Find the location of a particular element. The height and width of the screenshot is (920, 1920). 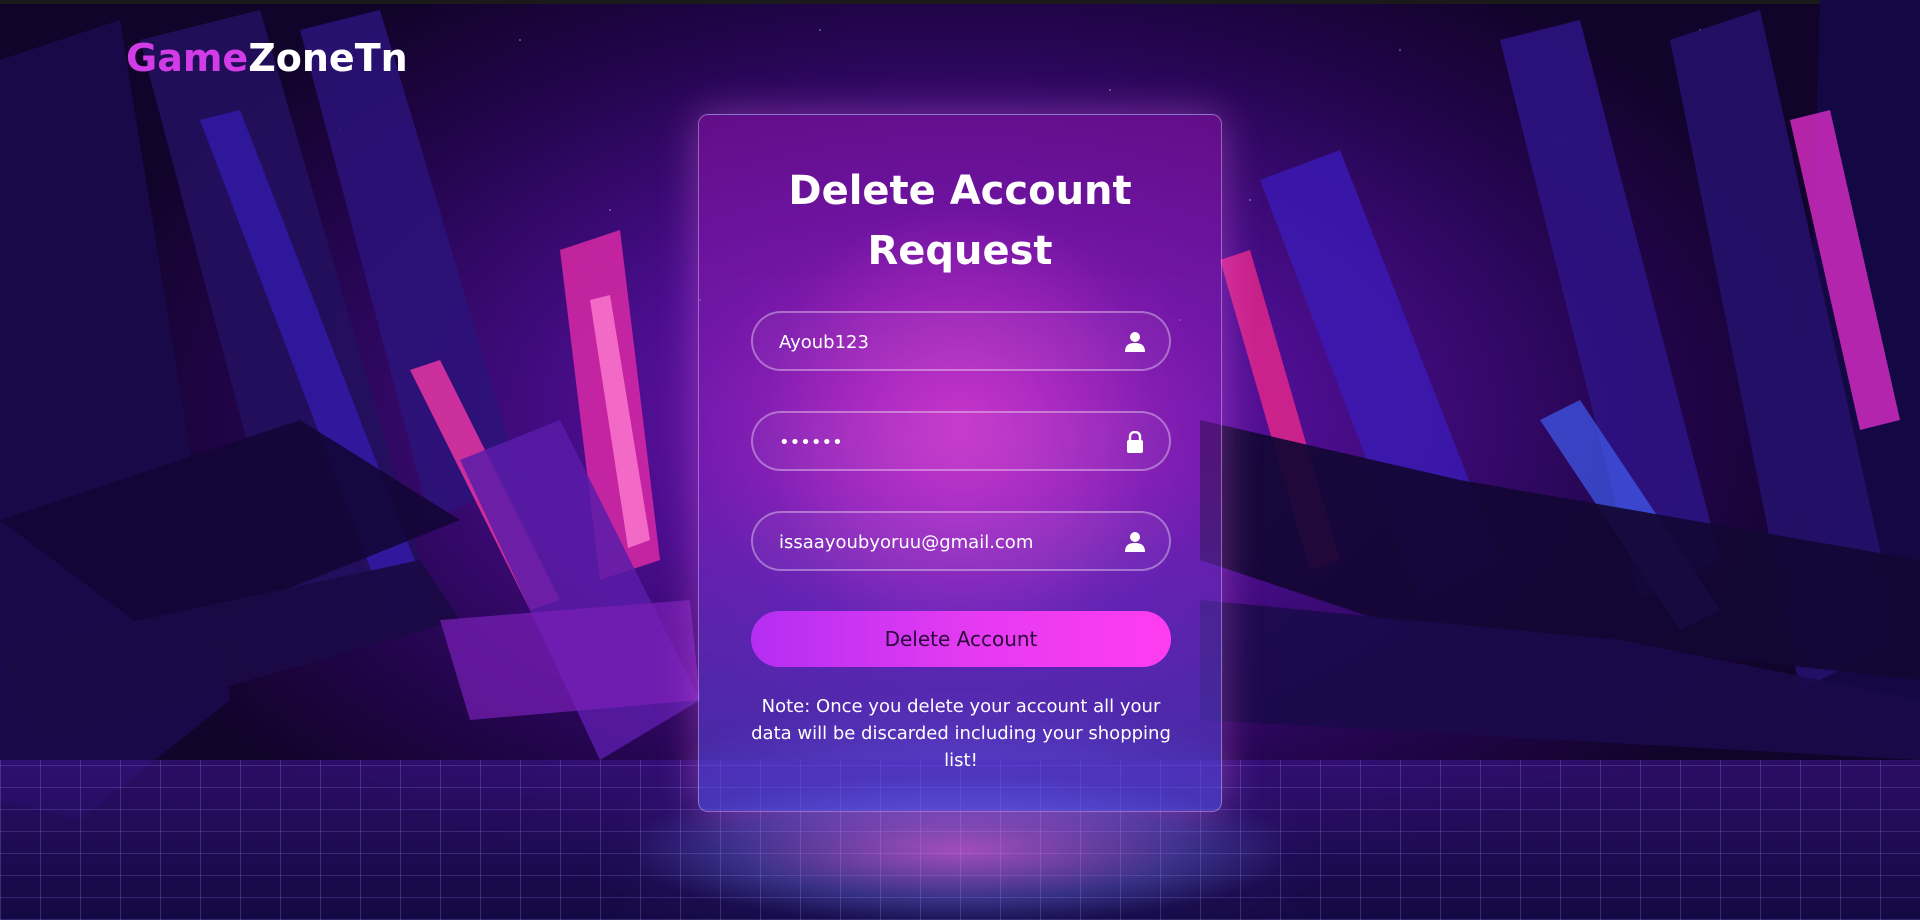

form-title-line2: Request is located at coordinates (960, 251).